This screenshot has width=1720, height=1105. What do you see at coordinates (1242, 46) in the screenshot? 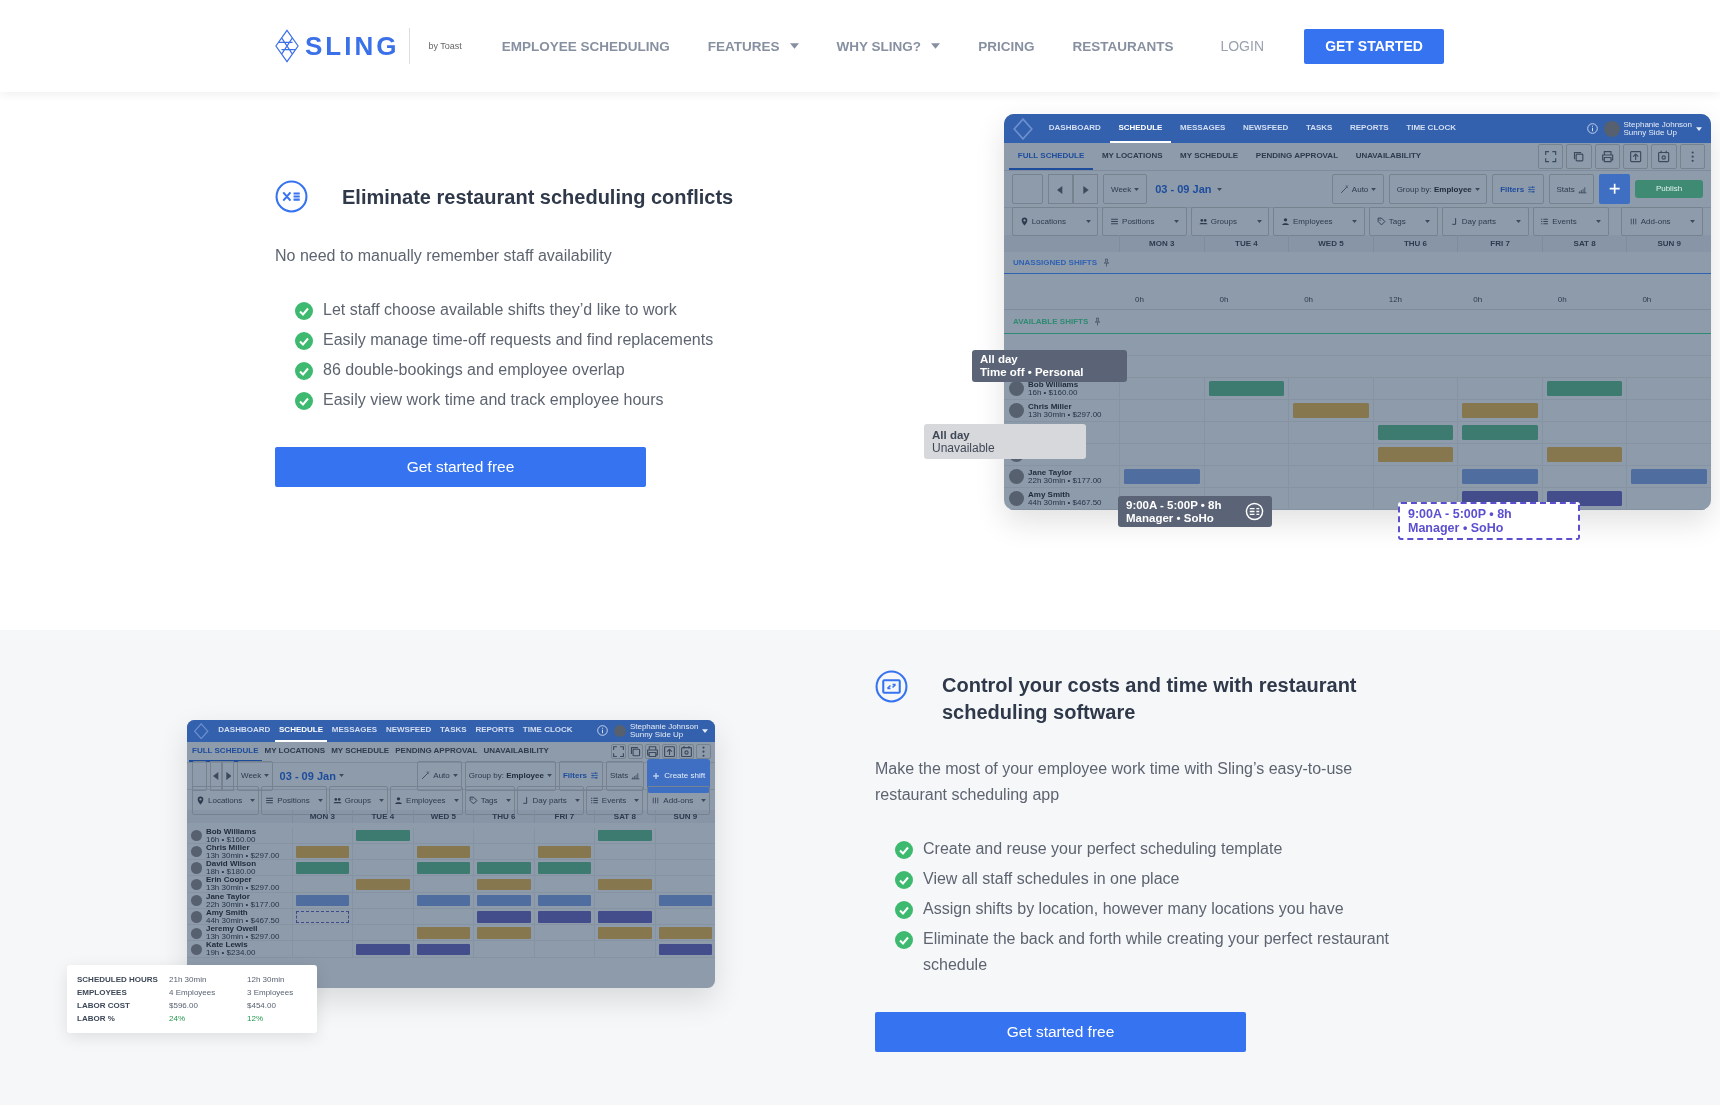
I see `login-link: LOGIN` at bounding box center [1242, 46].